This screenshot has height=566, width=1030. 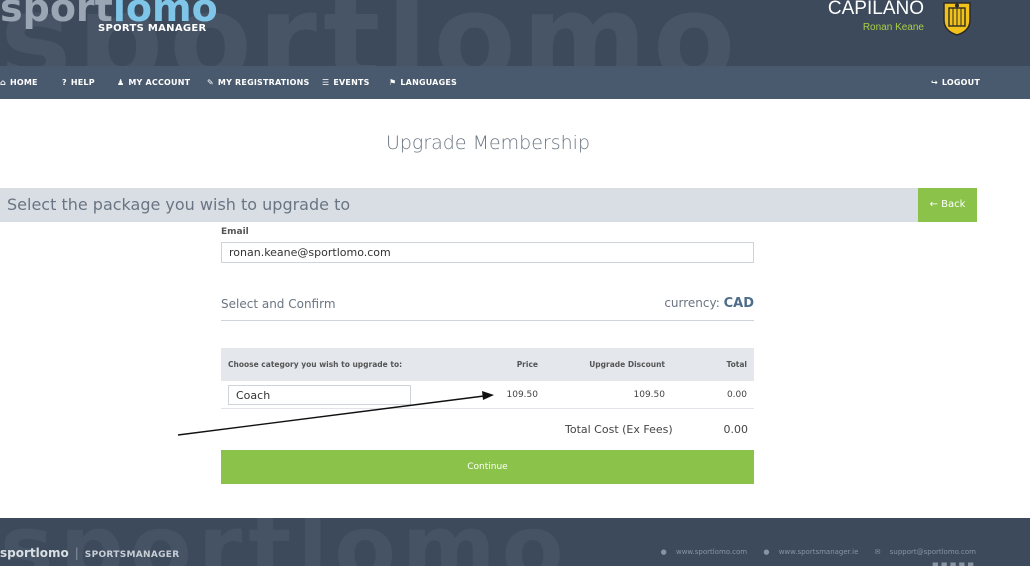 What do you see at coordinates (875, 9) in the screenshot?
I see `club-name: CAPILANO` at bounding box center [875, 9].